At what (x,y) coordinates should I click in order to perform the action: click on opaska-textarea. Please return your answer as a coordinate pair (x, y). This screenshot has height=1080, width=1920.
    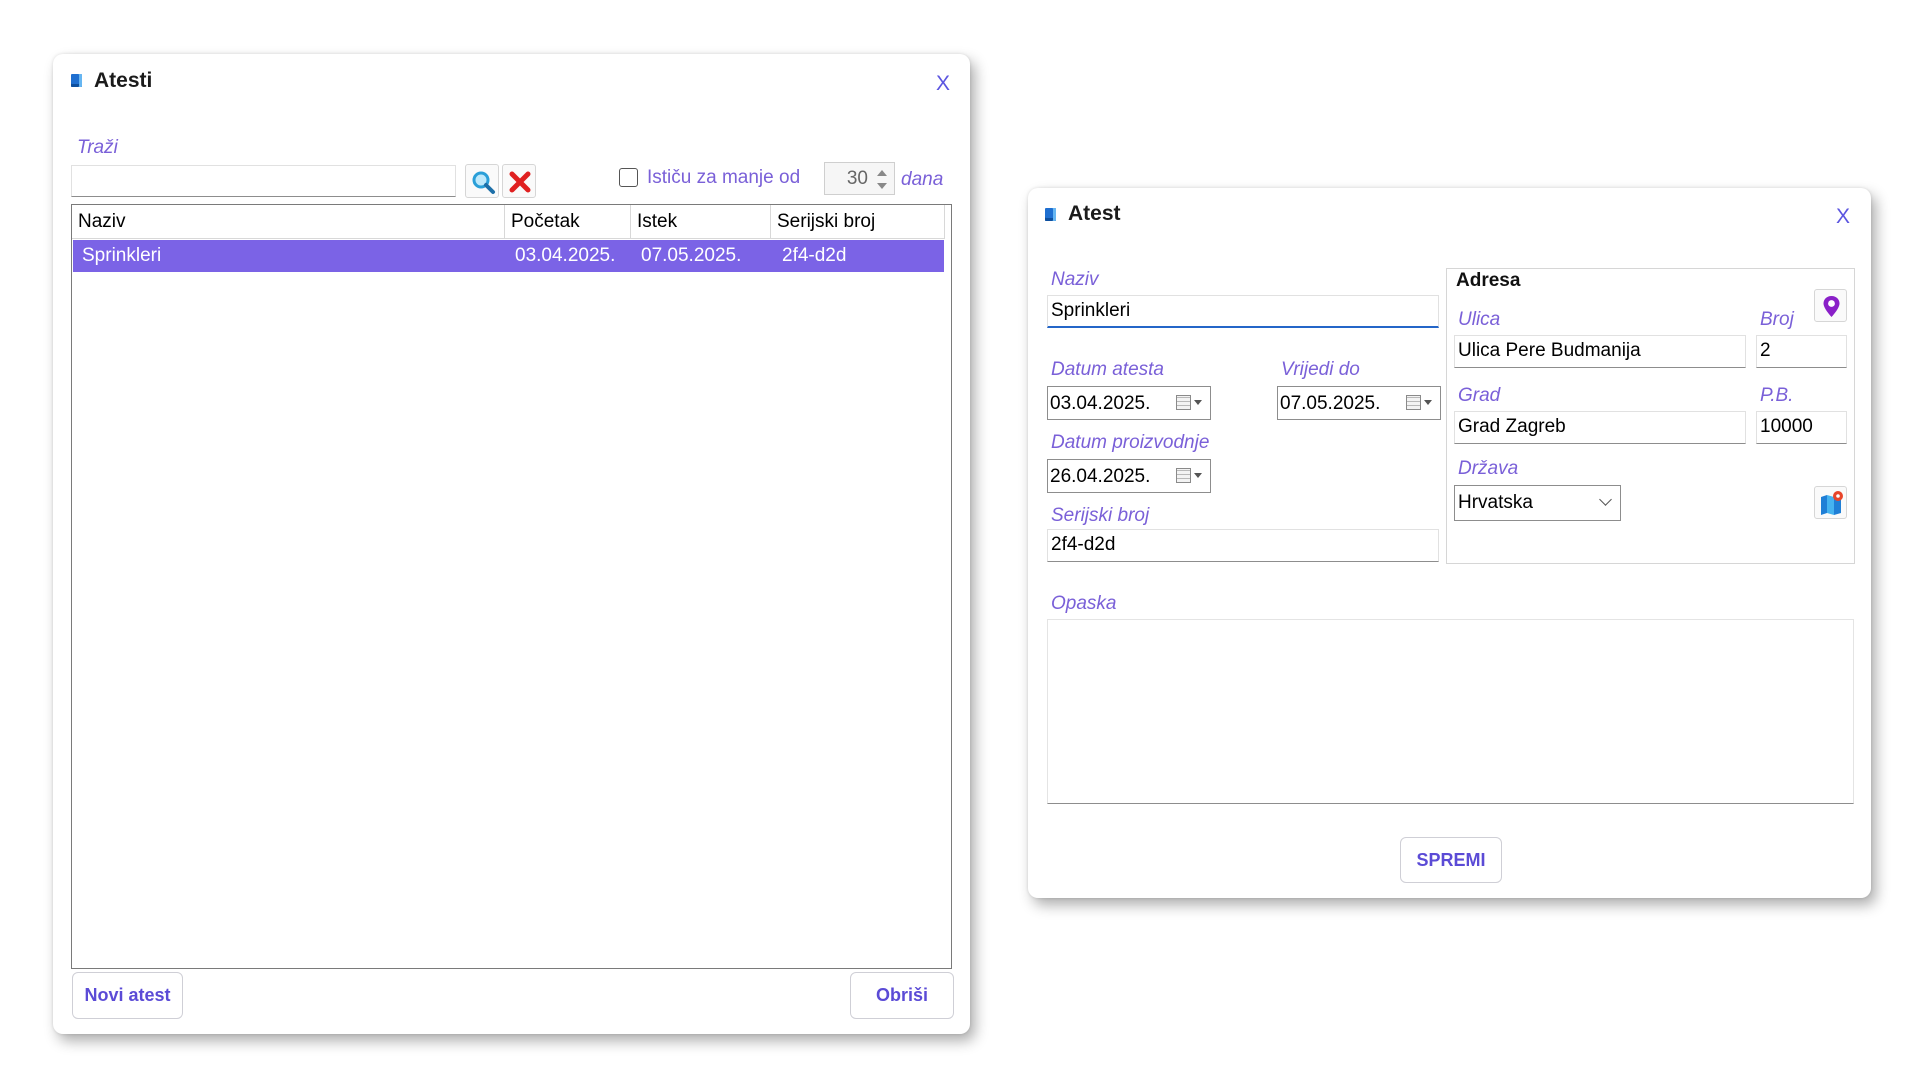
    Looking at the image, I should click on (1450, 711).